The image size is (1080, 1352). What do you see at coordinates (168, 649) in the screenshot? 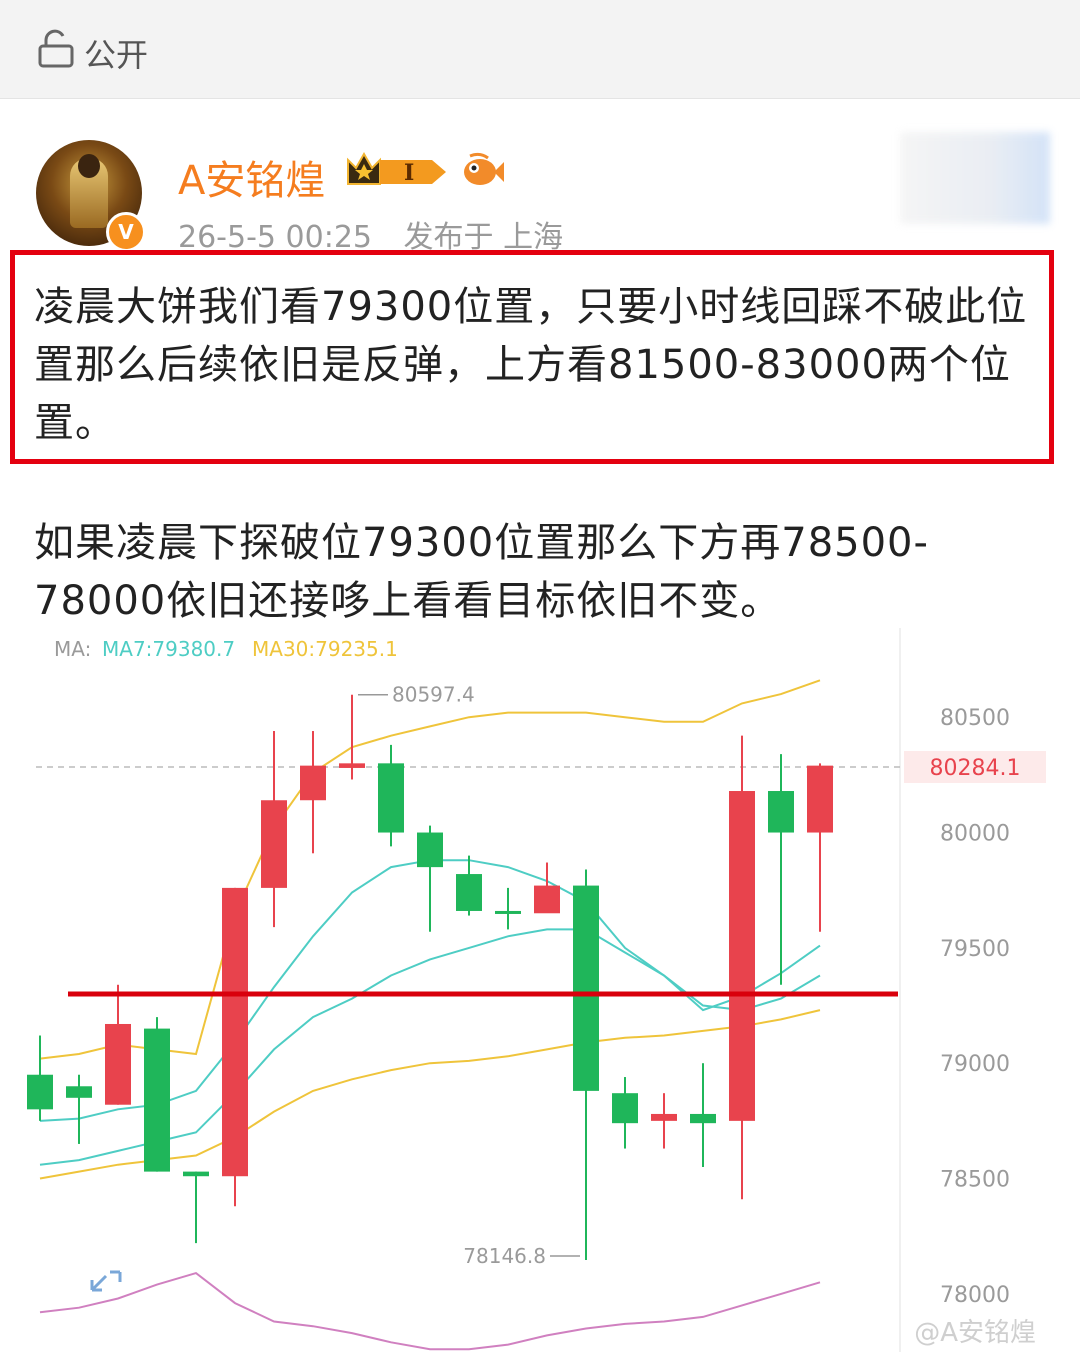
I see `ma7-legend: MA7:79380.7` at bounding box center [168, 649].